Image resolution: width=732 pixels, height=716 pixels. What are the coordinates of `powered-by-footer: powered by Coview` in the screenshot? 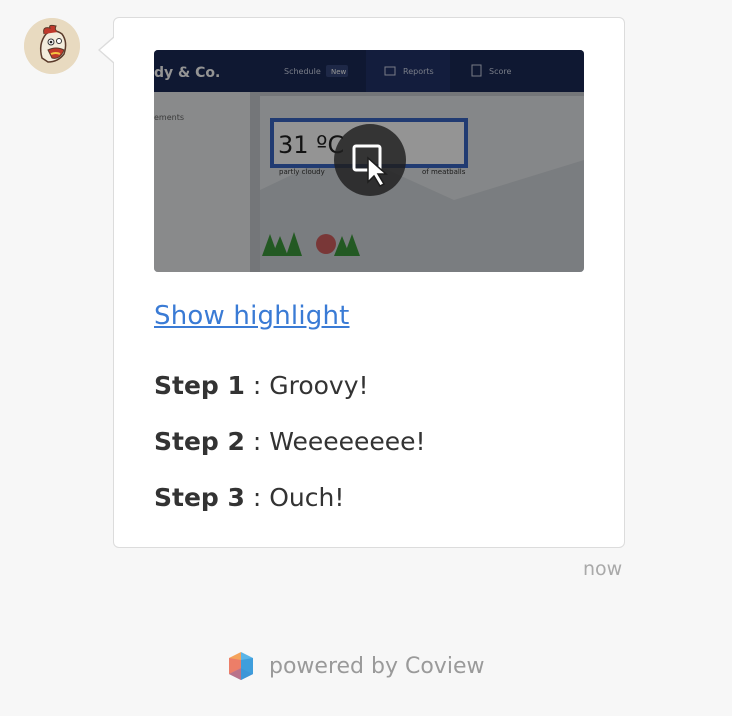 It's located at (355, 666).